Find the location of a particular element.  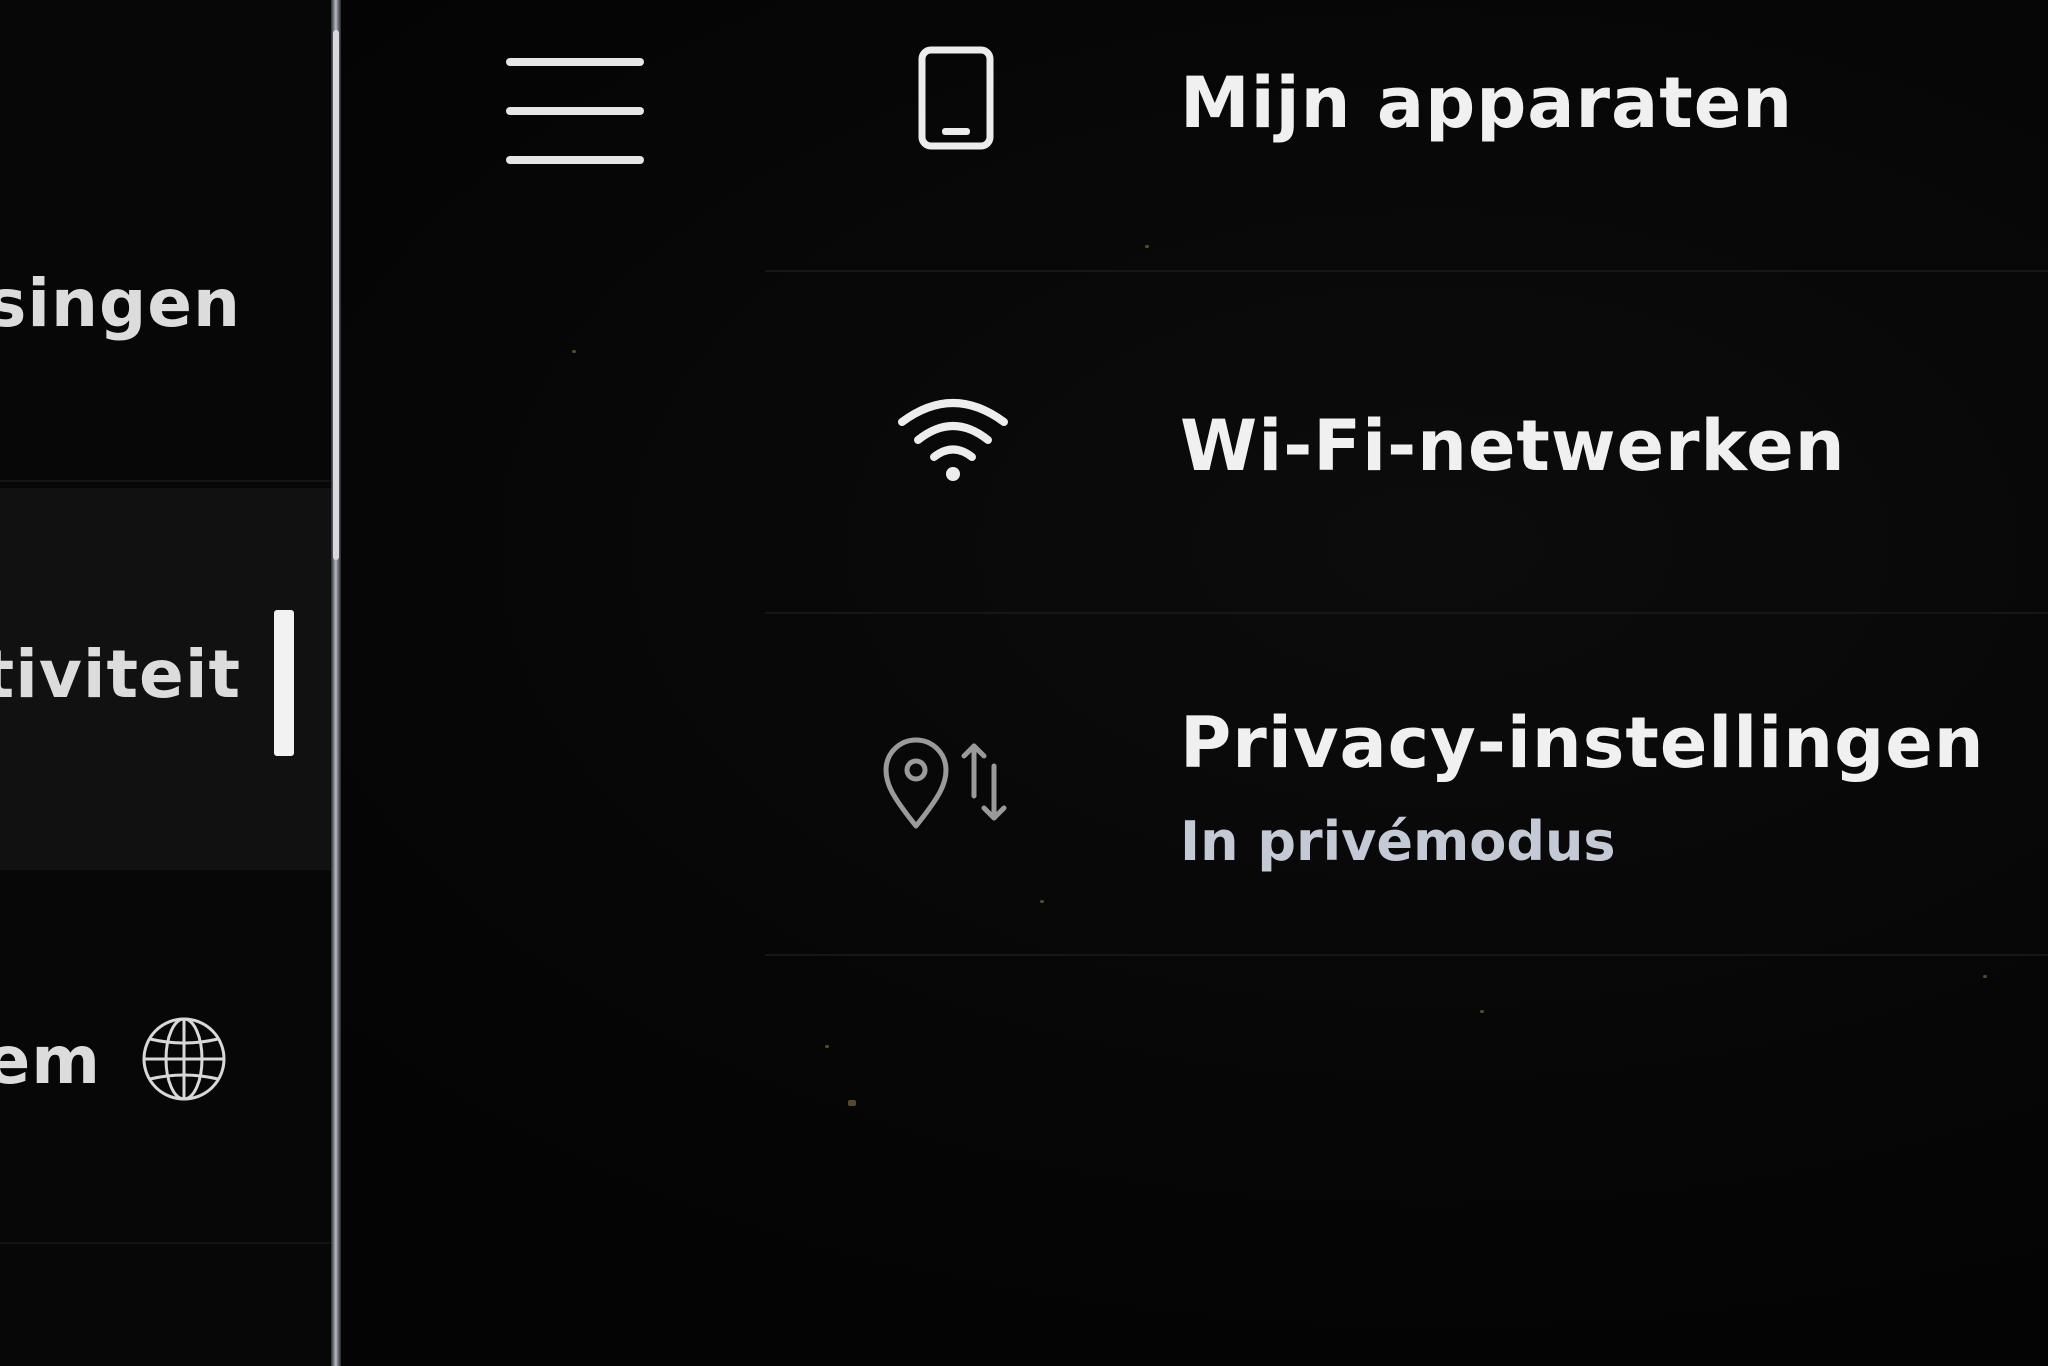

phone-icon is located at coordinates (956, 98).